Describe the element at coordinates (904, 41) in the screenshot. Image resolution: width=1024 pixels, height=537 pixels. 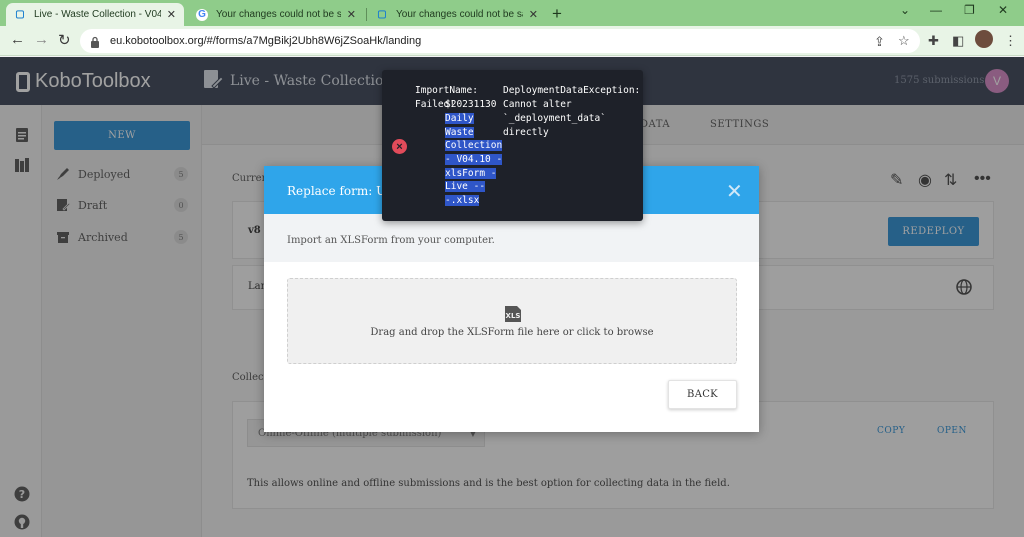
I see `bookmark-star-icon: ☆` at that location.